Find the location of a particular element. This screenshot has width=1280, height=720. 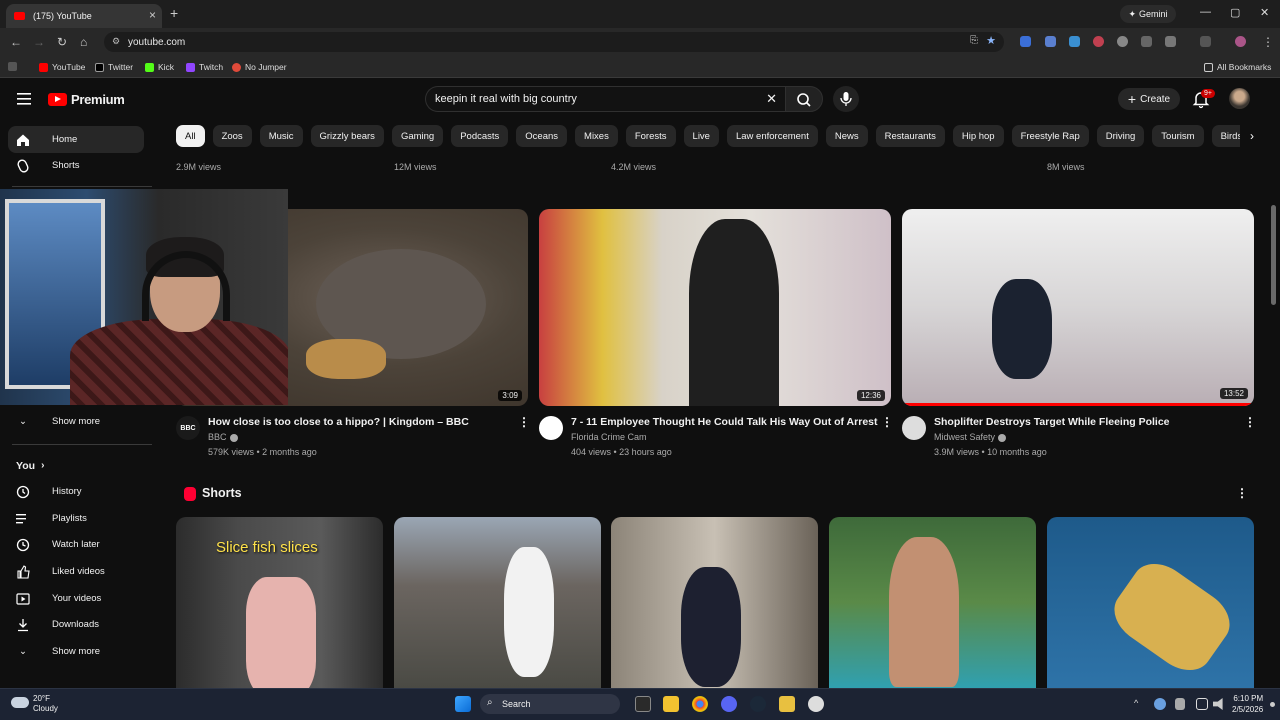

weather-widget: 20°F Cloudy is located at coordinates (45, 704).